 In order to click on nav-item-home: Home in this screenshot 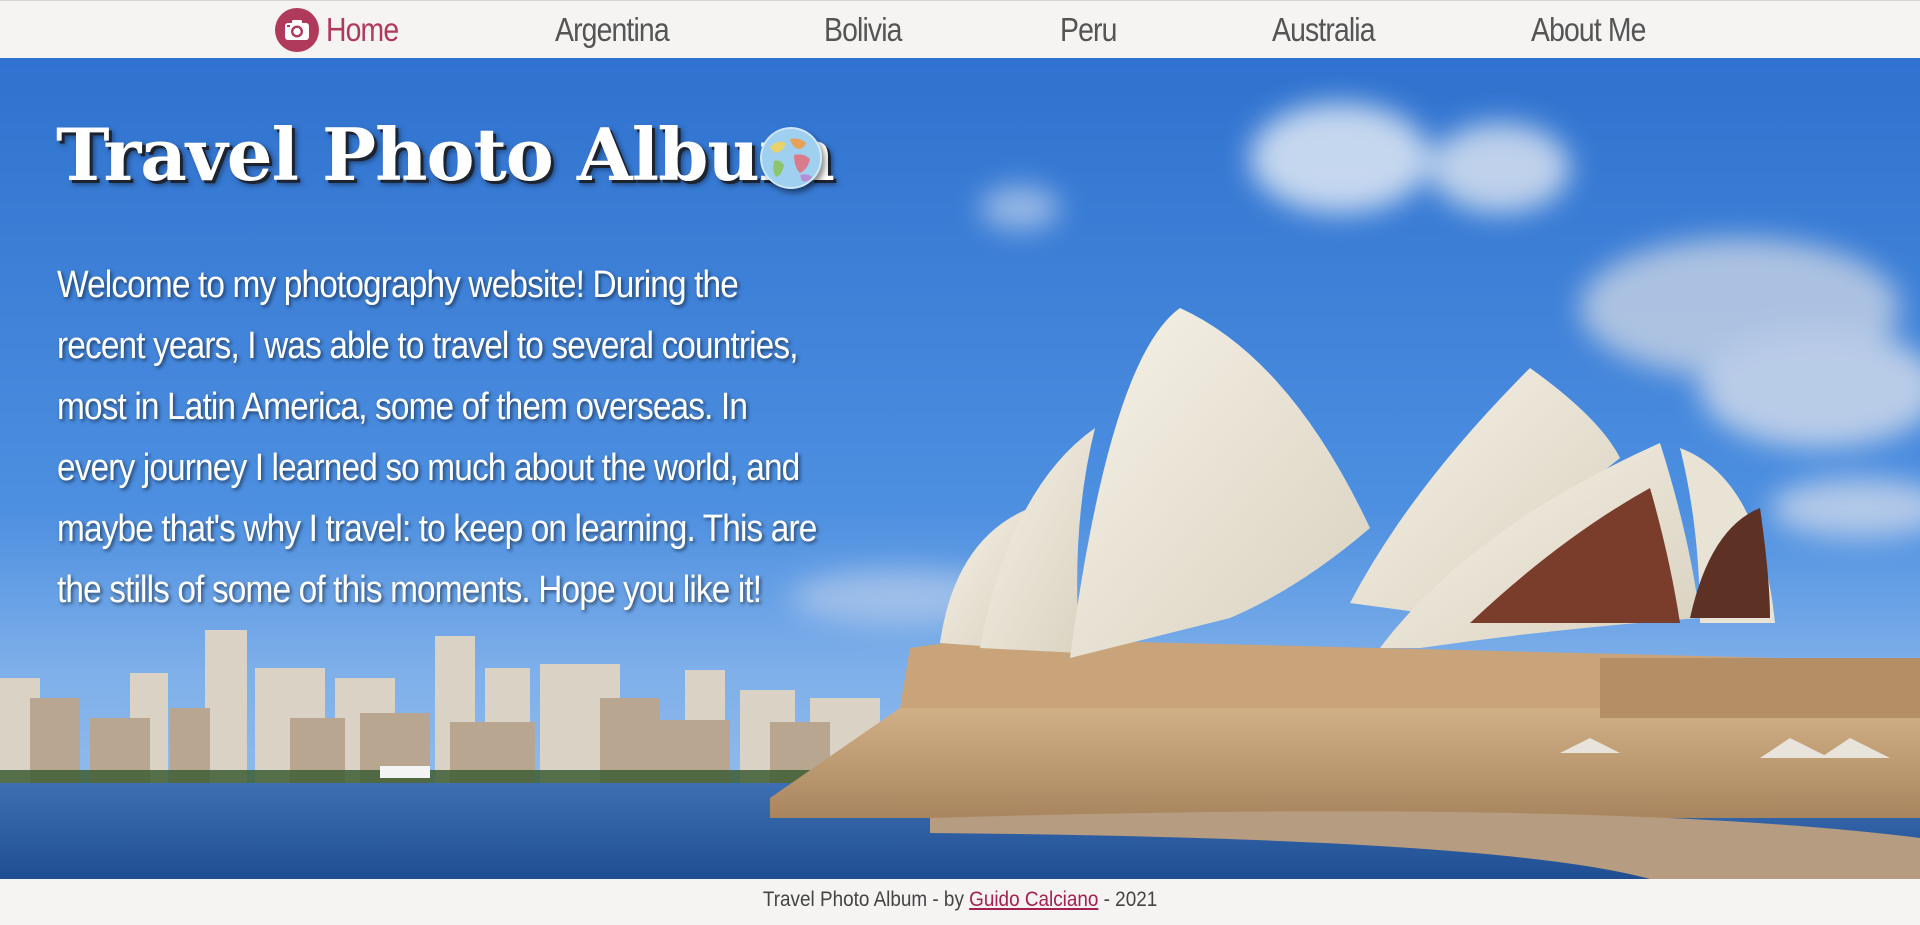, I will do `click(362, 30)`.